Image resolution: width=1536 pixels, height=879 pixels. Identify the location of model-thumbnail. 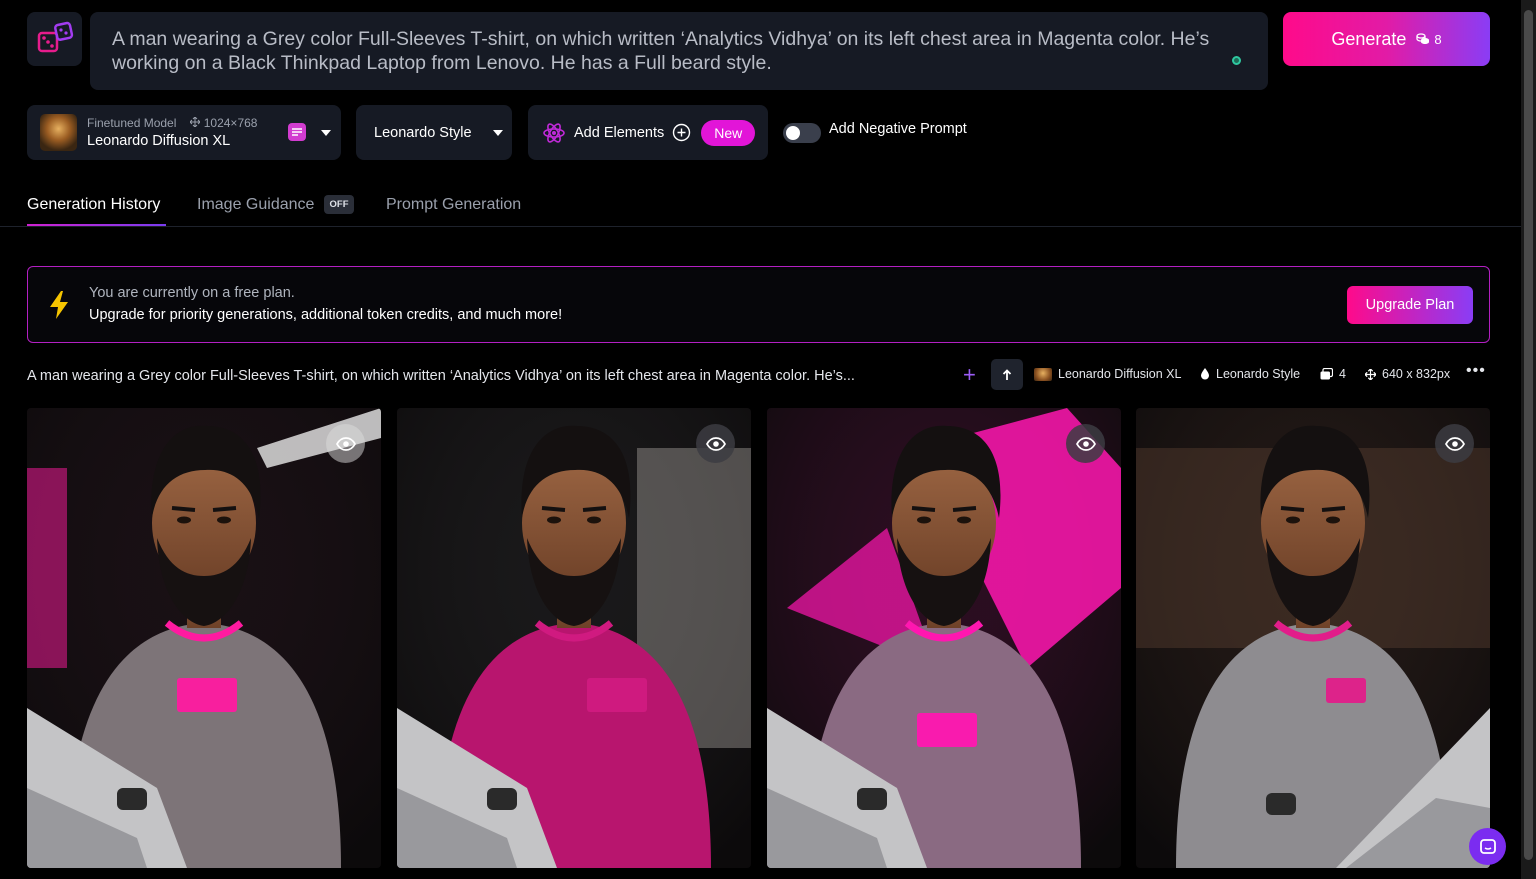
(58, 132).